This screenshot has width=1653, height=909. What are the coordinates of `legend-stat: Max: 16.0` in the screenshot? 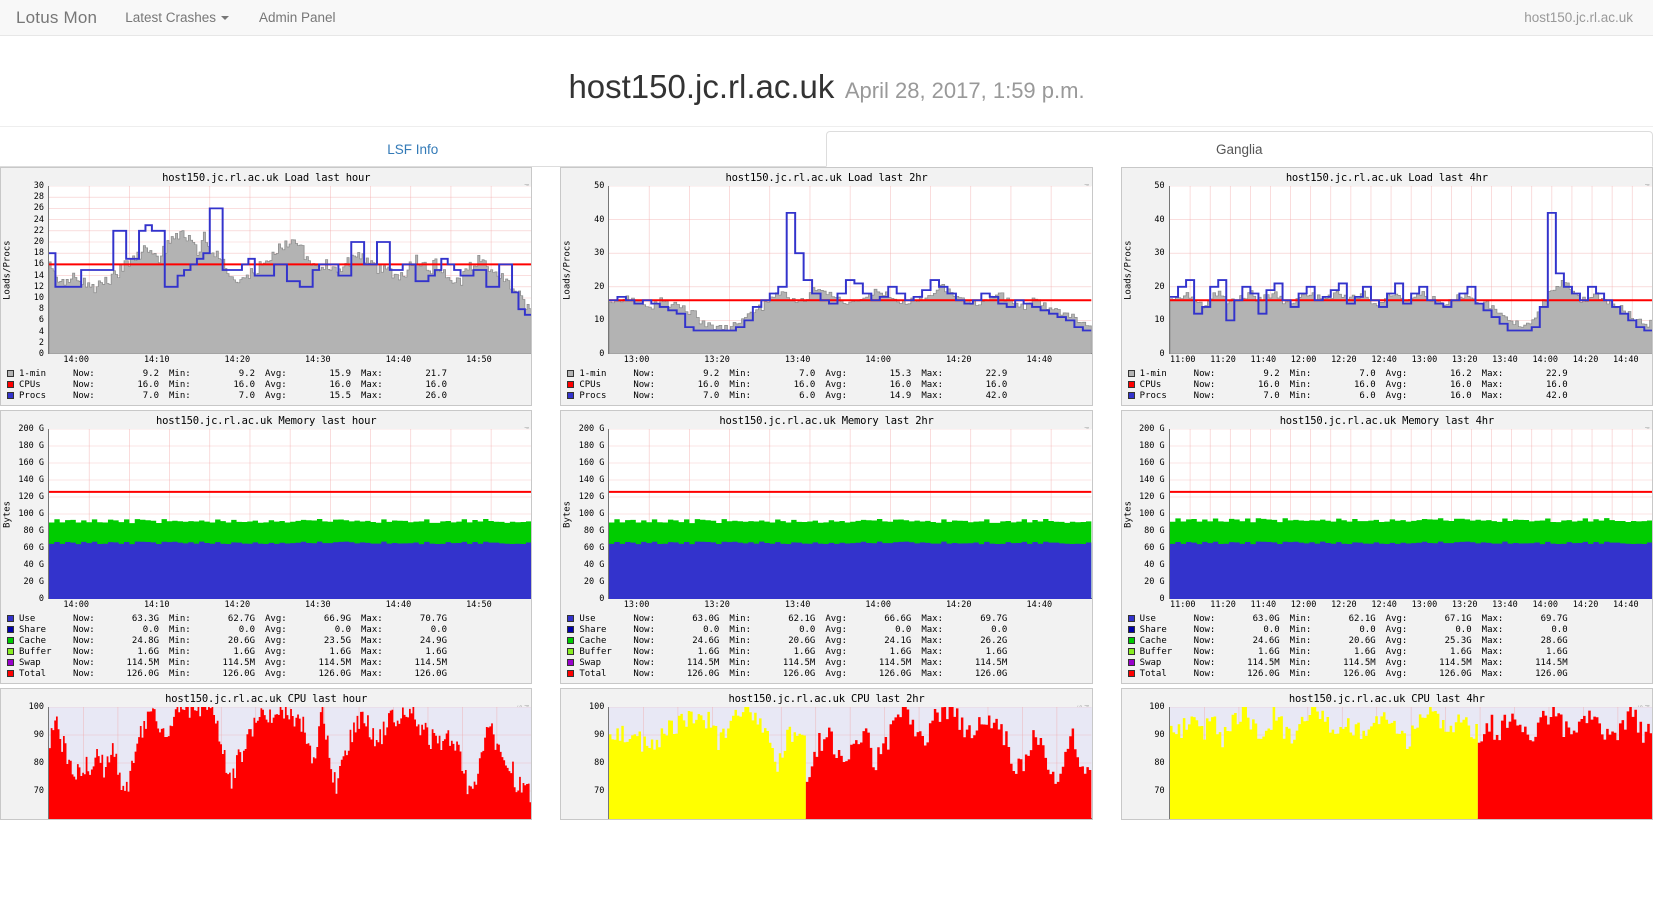 It's located at (969, 385).